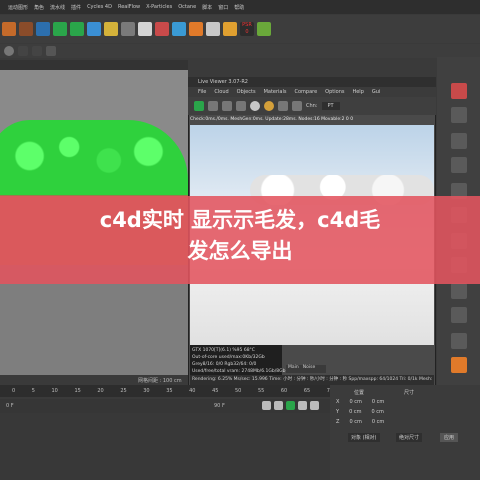 The width and height of the screenshot is (480, 480). I want to click on comb-icon, so click(459, 141).